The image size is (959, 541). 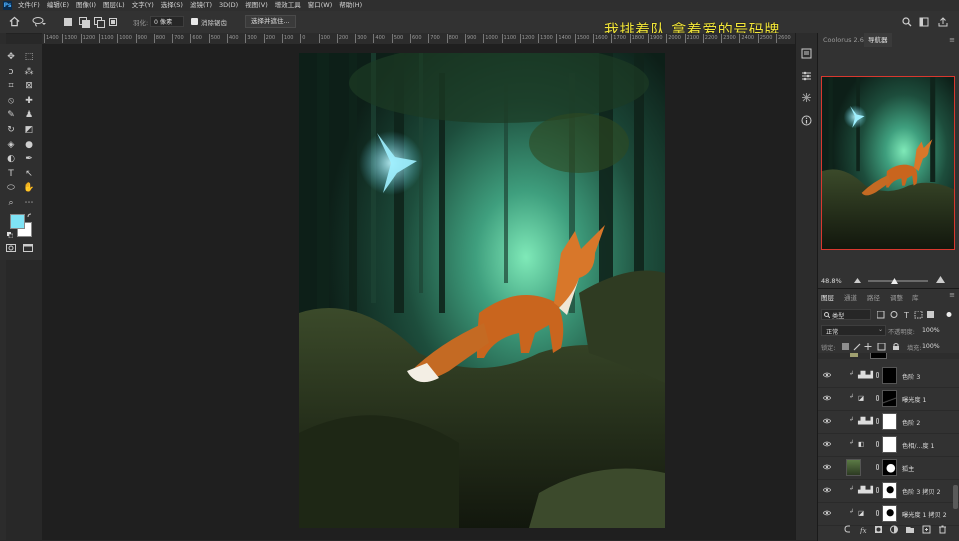 I want to click on menu-item-9: 增效工具, so click(x=288, y=5).